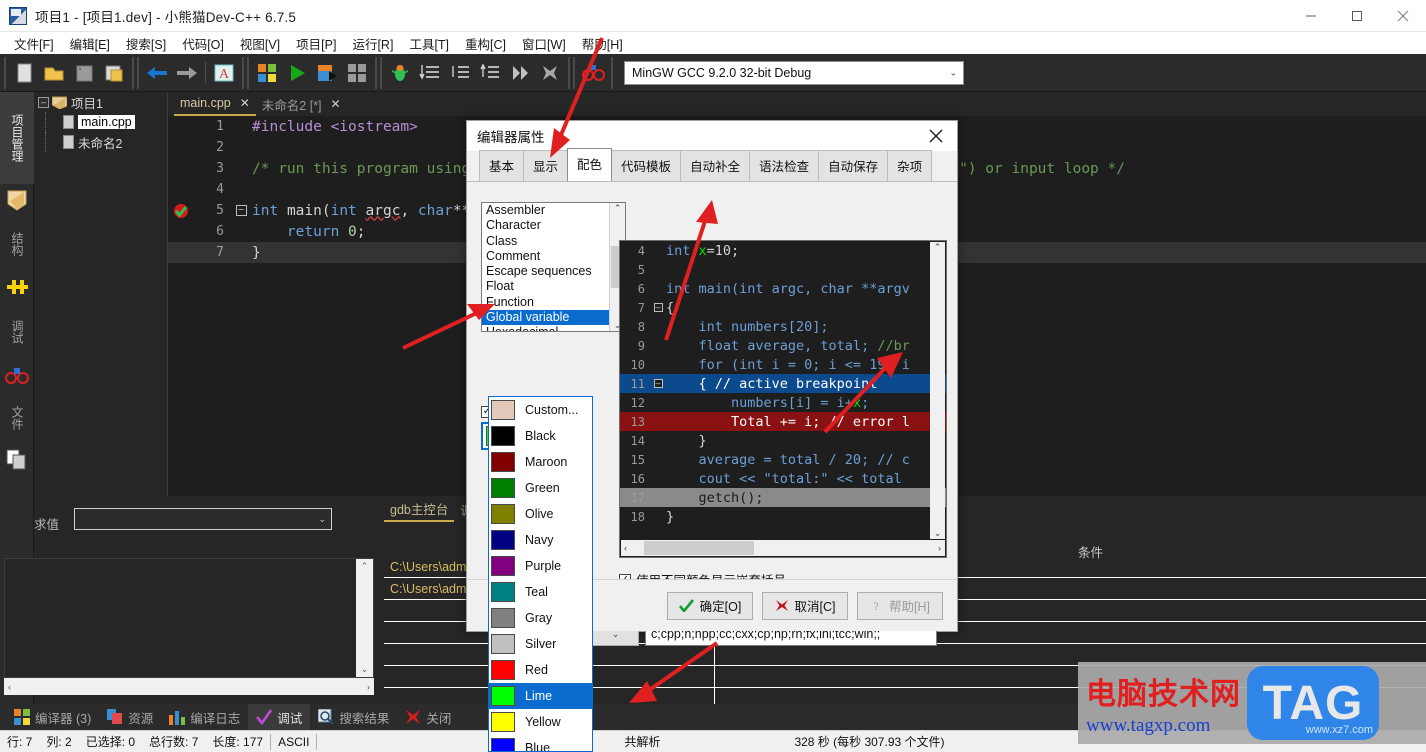  I want to click on bottom-tab-search-results: 搜索结果, so click(353, 717).